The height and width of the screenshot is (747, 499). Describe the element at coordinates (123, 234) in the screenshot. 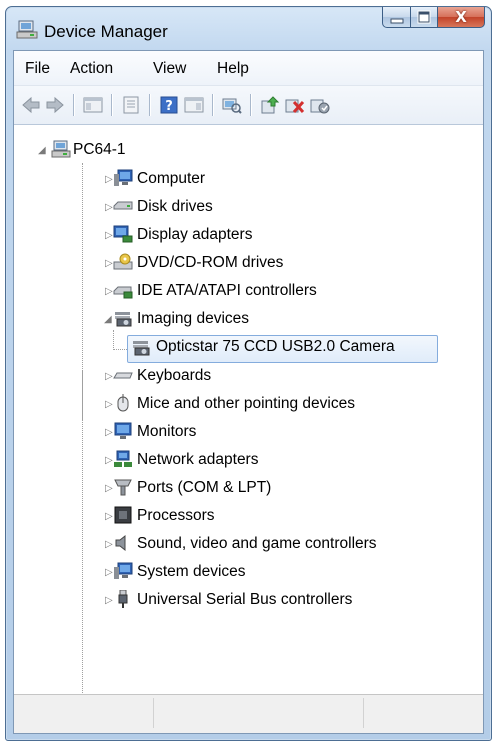

I see `display-adapter-icon` at that location.